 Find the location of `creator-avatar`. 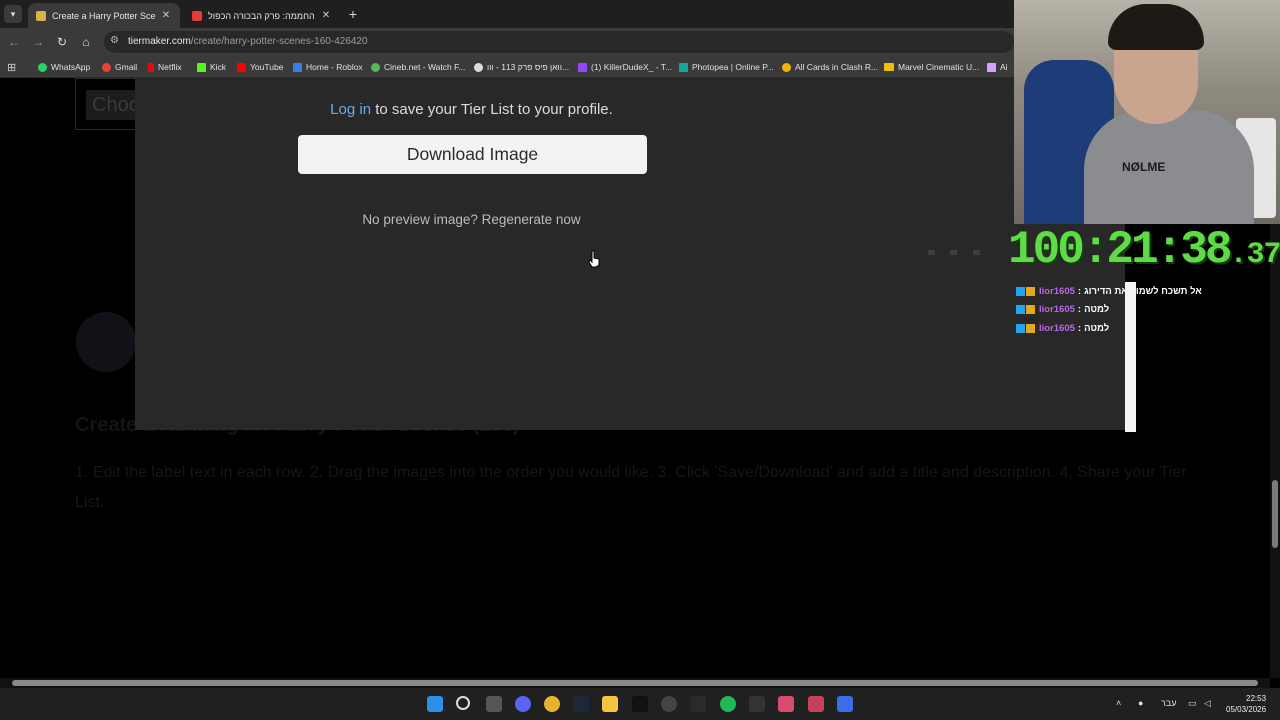

creator-avatar is located at coordinates (106, 342).